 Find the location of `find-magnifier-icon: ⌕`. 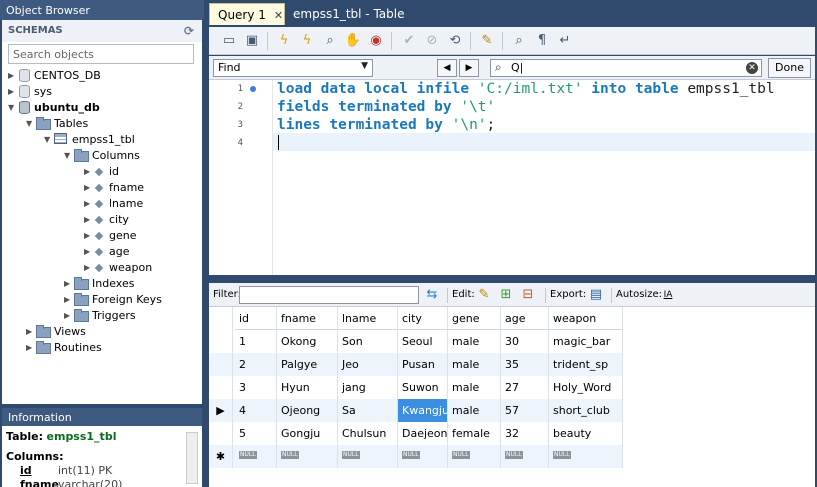

find-magnifier-icon: ⌕ is located at coordinates (519, 41).